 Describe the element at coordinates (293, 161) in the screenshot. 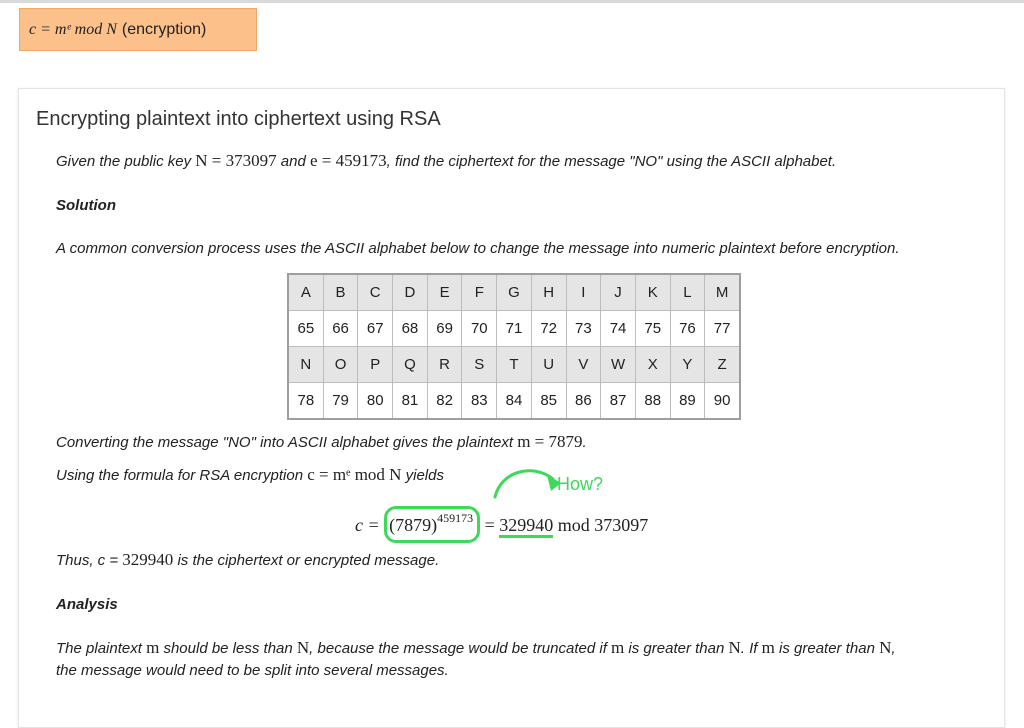

I see `problem-mid: and` at that location.